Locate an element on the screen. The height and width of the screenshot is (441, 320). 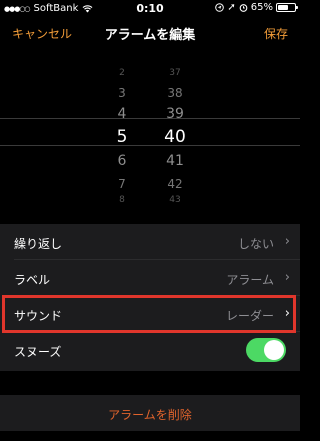
navigation-bar: キャンセル アラームを編集 保存 is located at coordinates (150, 33).